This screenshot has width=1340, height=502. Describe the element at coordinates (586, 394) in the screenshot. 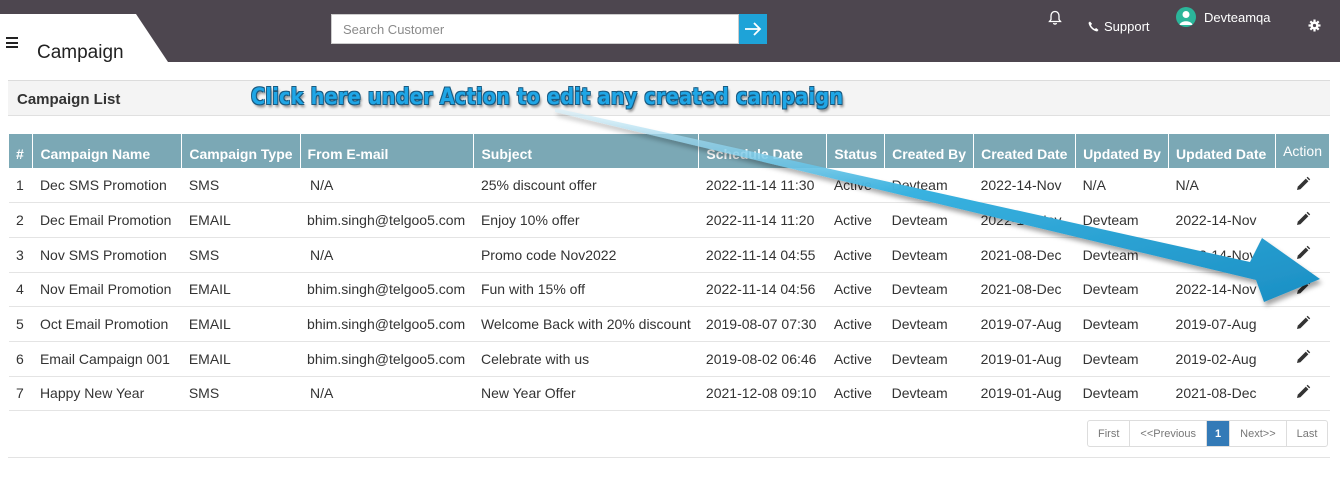

I see `cell-subject: New Year Offer` at that location.